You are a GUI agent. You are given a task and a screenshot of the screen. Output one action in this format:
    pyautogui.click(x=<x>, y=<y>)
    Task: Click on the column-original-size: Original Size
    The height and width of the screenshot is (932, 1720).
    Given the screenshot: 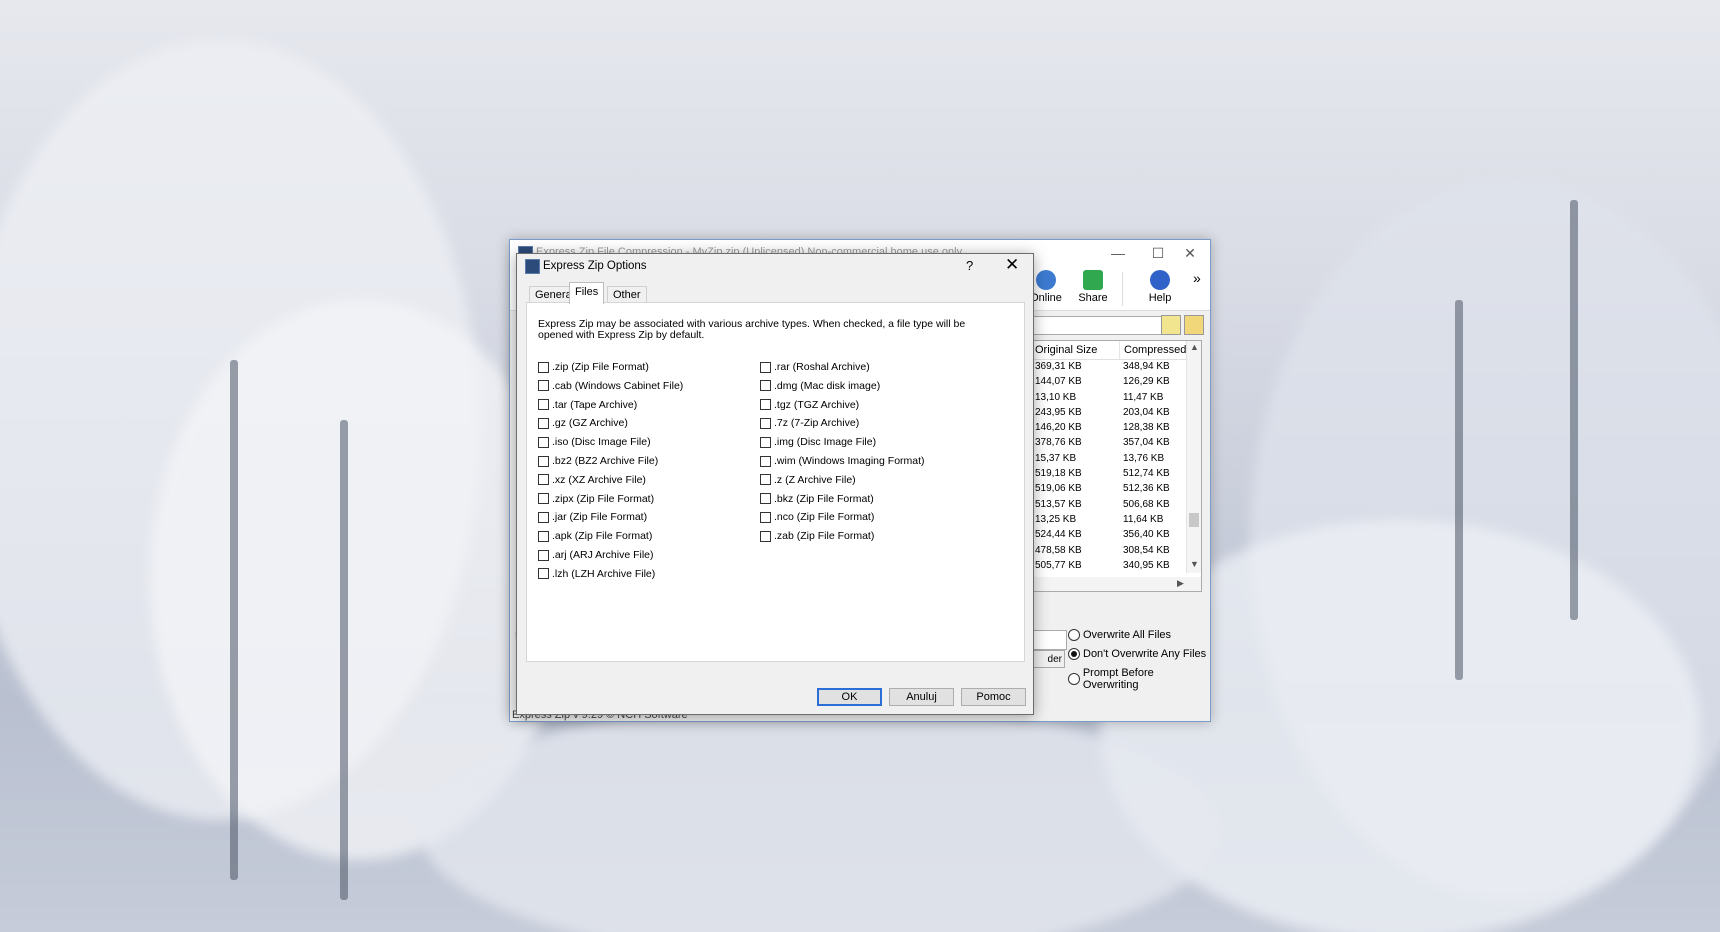 What is the action you would take?
    pyautogui.click(x=1075, y=350)
    